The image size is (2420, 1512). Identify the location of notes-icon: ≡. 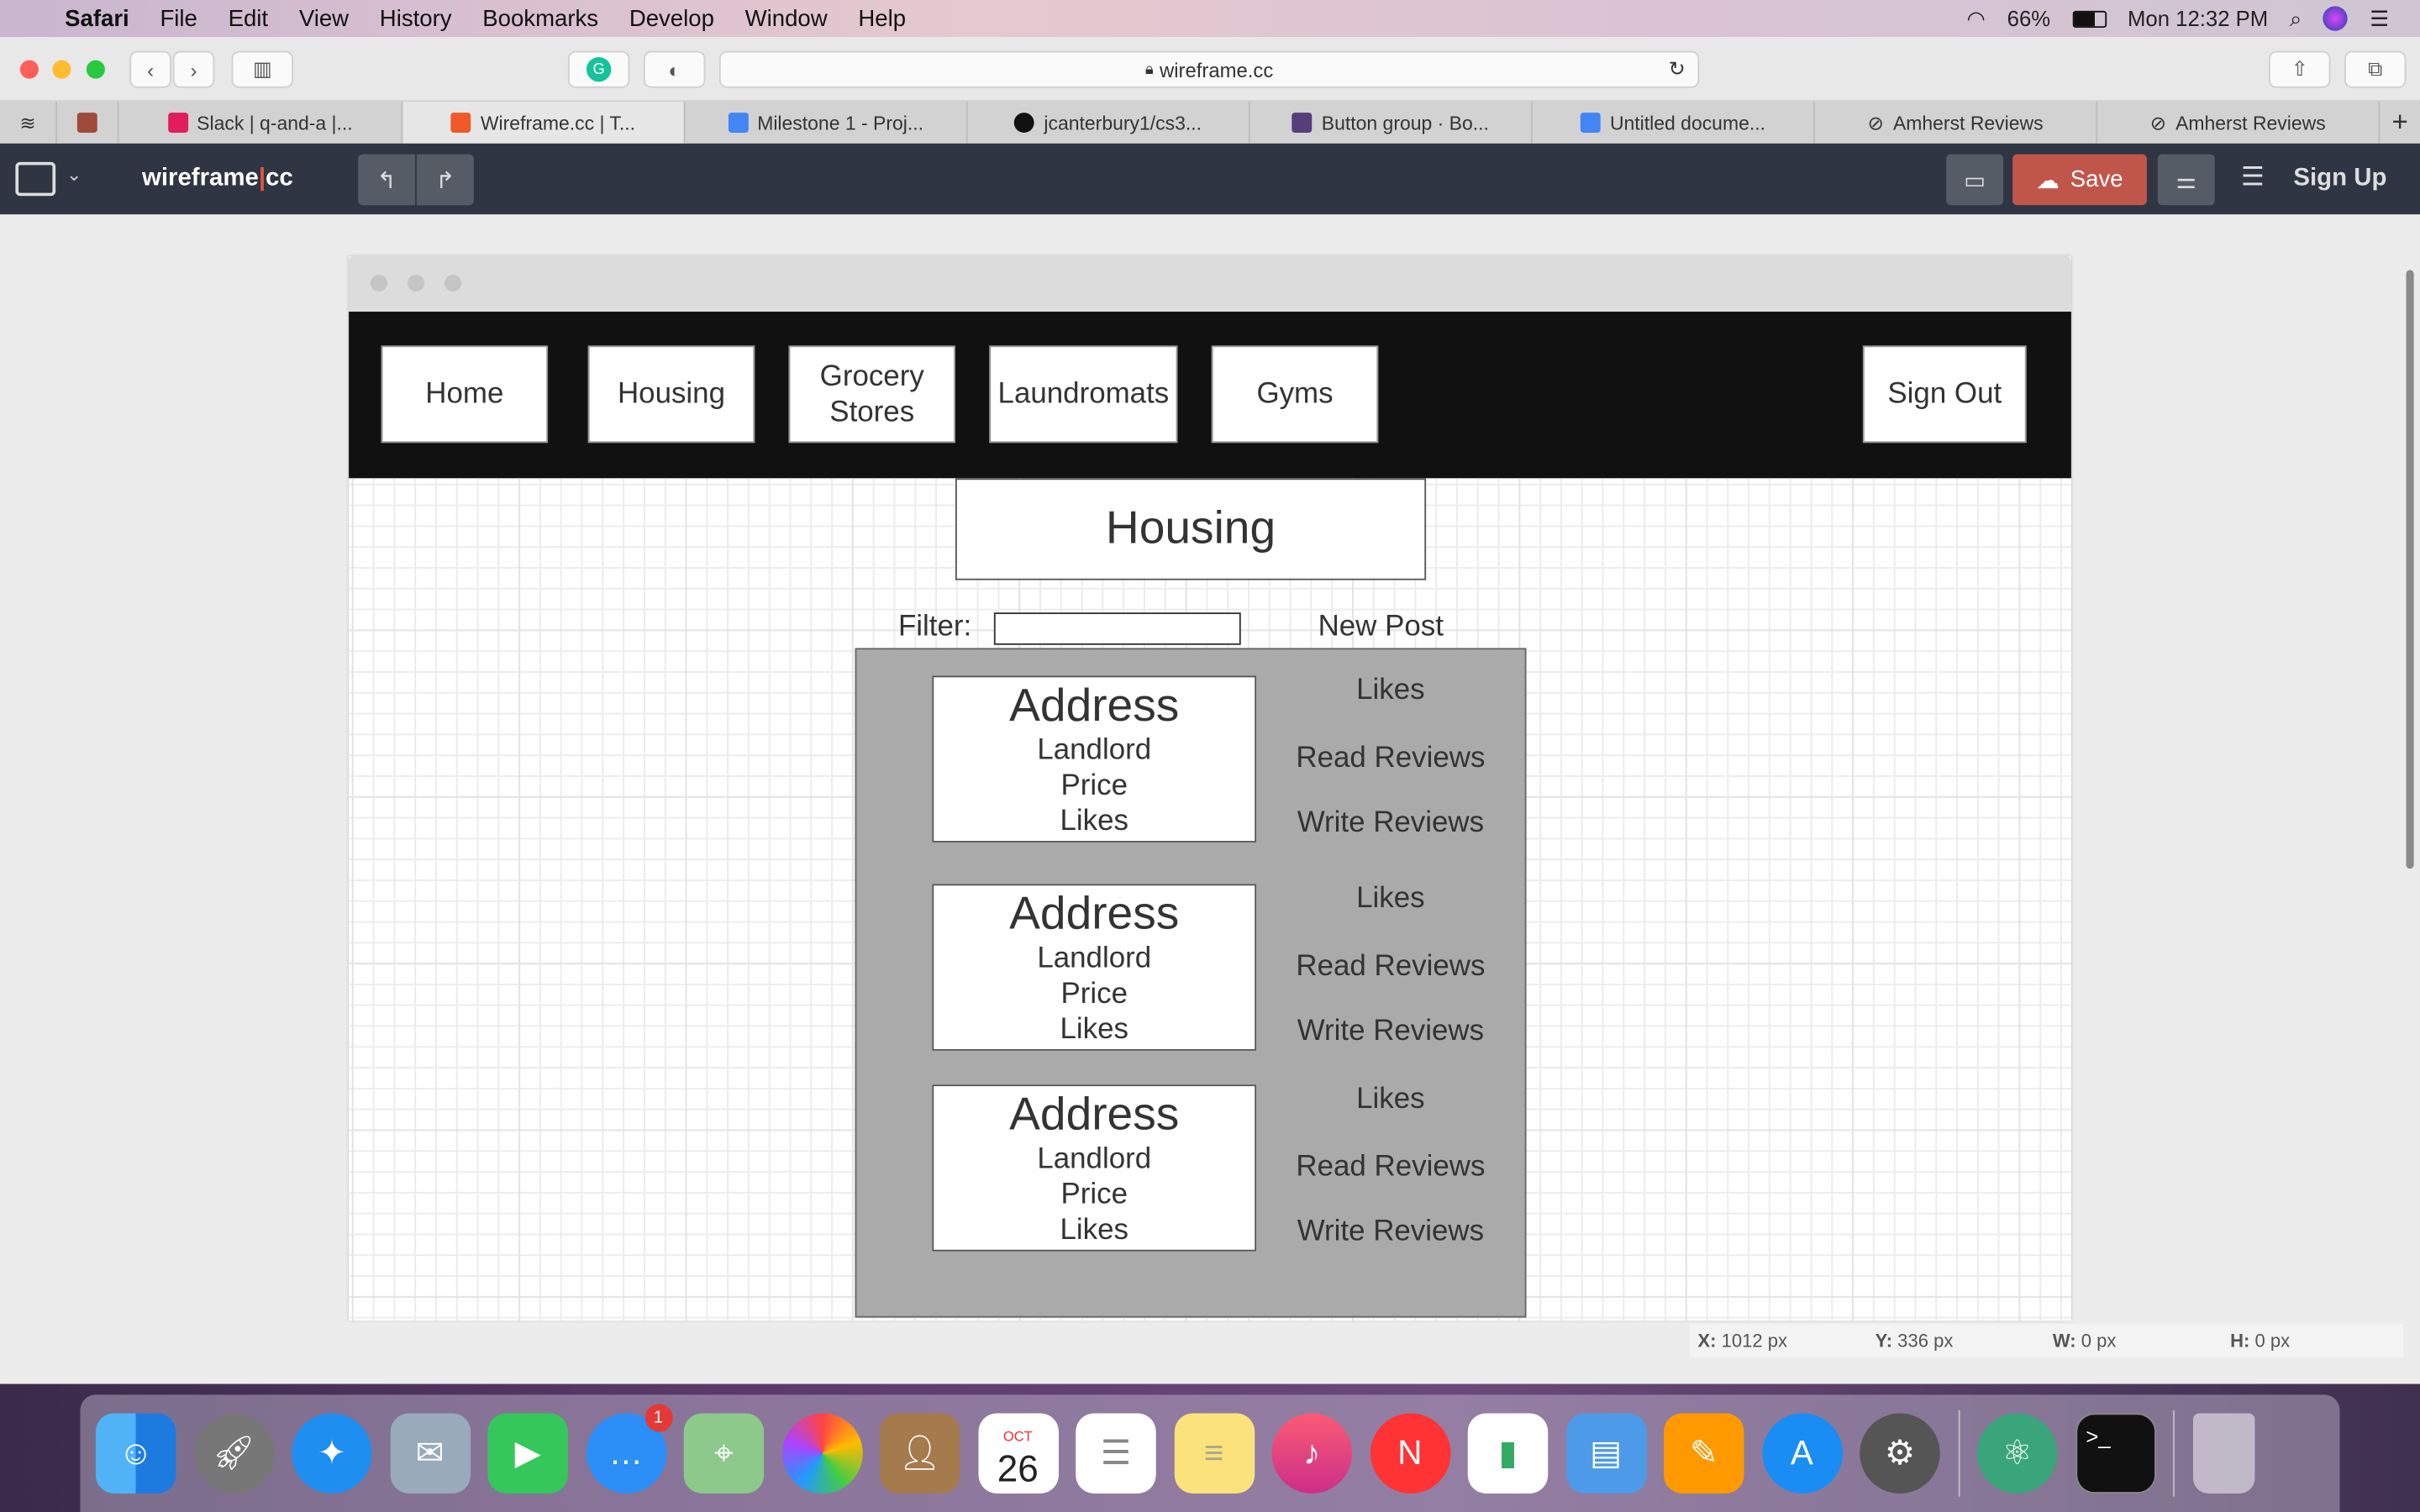
(1214, 1453).